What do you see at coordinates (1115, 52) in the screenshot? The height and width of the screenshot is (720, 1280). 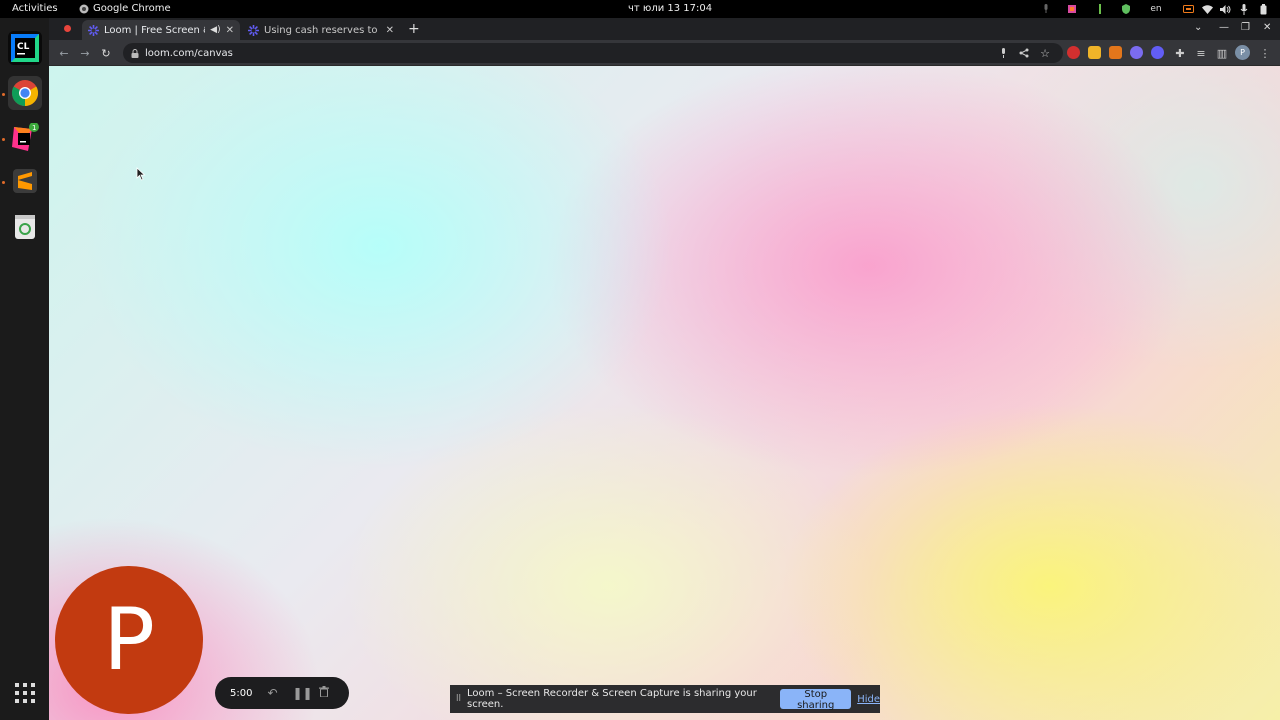 I see `metamask-extension-icon` at bounding box center [1115, 52].